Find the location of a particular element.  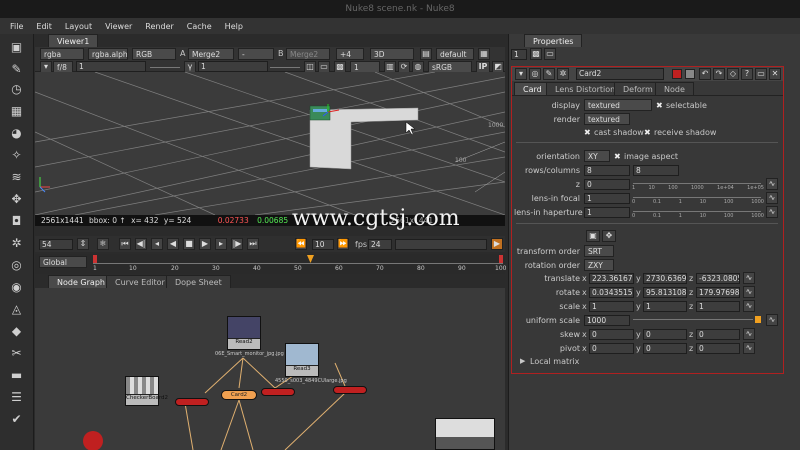

uniform-scale-slider is located at coordinates (693, 319).